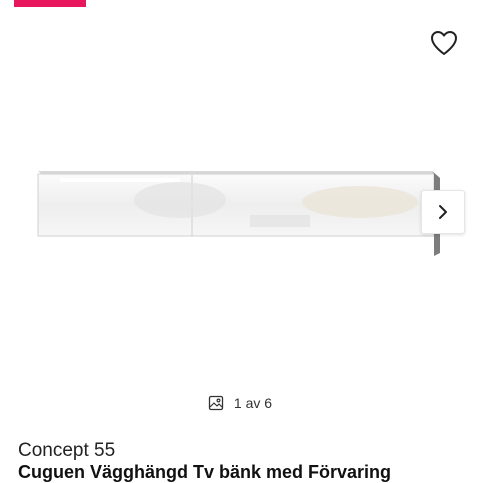  I want to click on image-icon, so click(216, 403).